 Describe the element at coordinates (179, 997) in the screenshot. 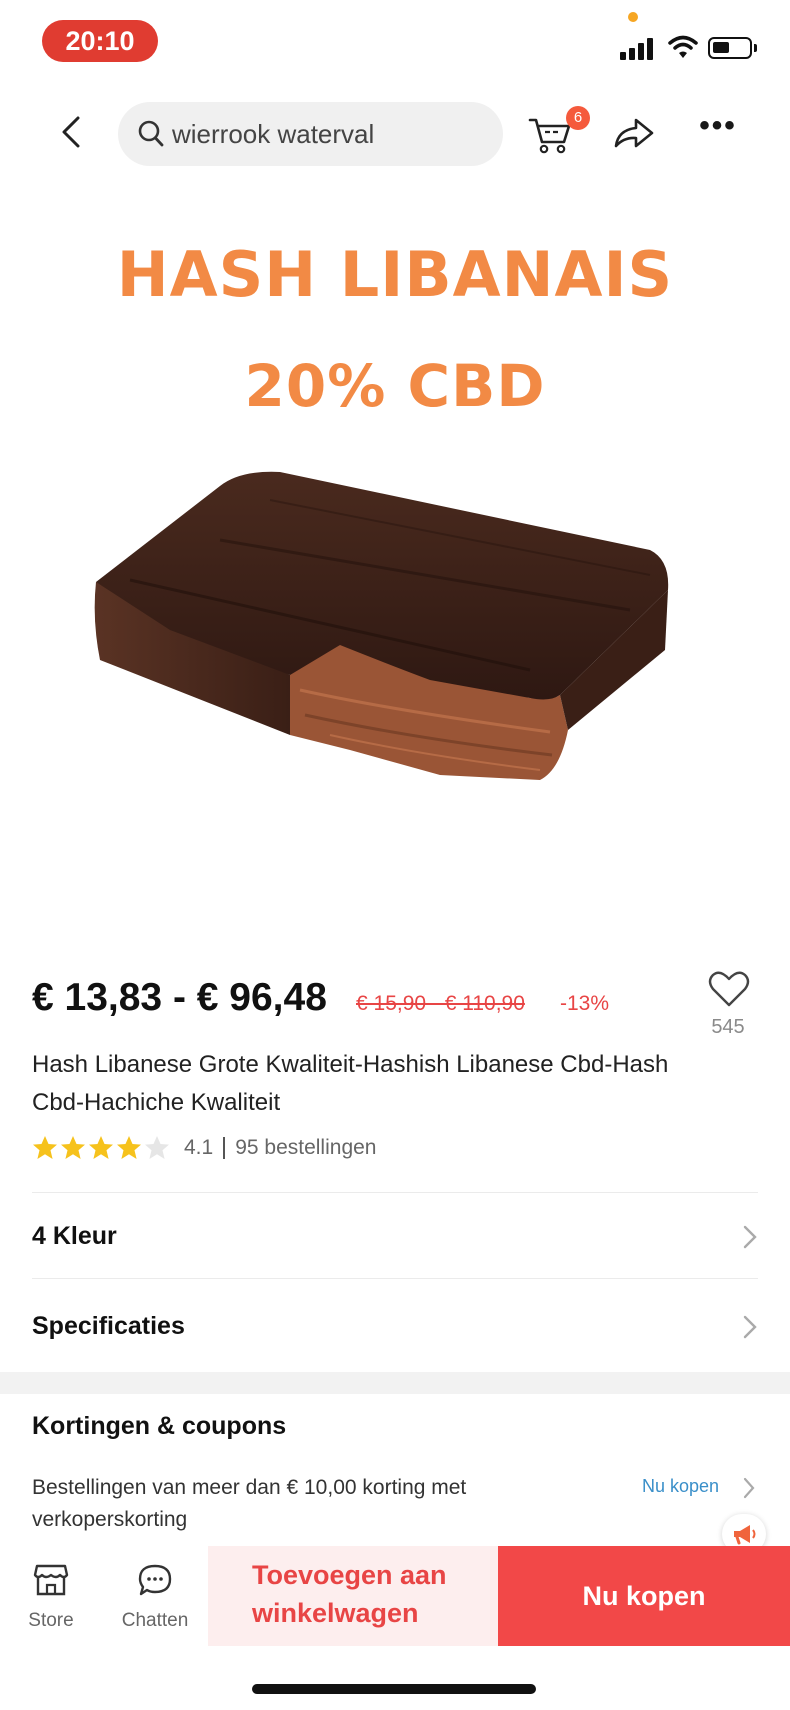

I see `price-range: € 13,83 - € 96,48` at that location.